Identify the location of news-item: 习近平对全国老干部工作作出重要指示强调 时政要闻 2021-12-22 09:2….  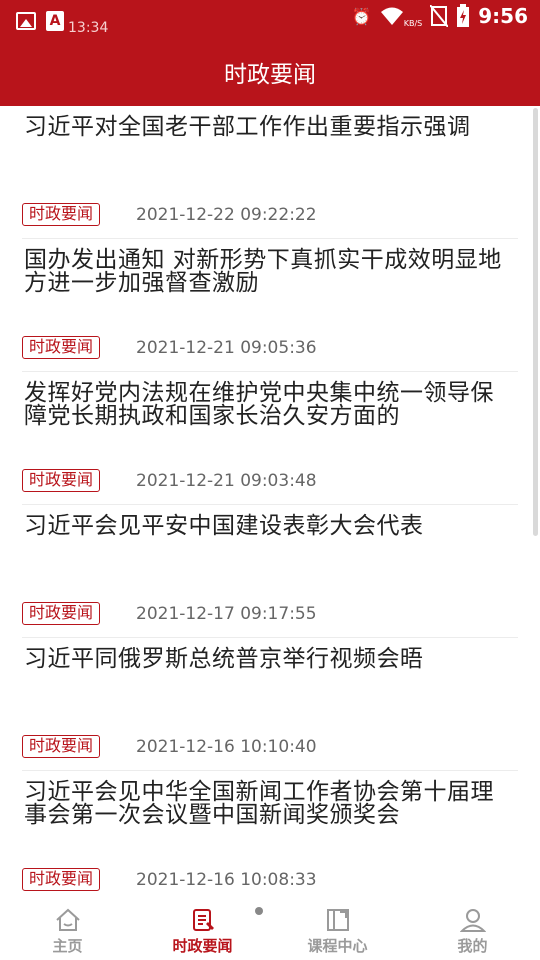
(270, 172).